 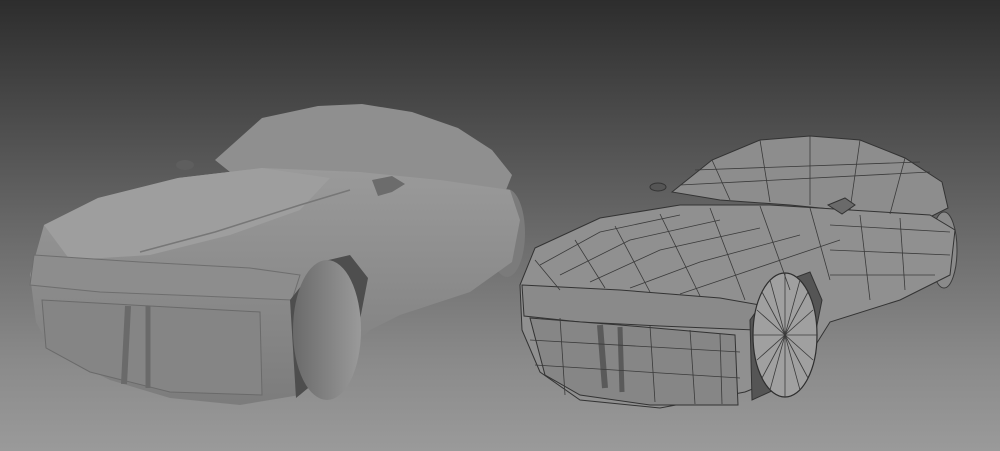 I want to click on mirror-left, so click(x=185, y=165).